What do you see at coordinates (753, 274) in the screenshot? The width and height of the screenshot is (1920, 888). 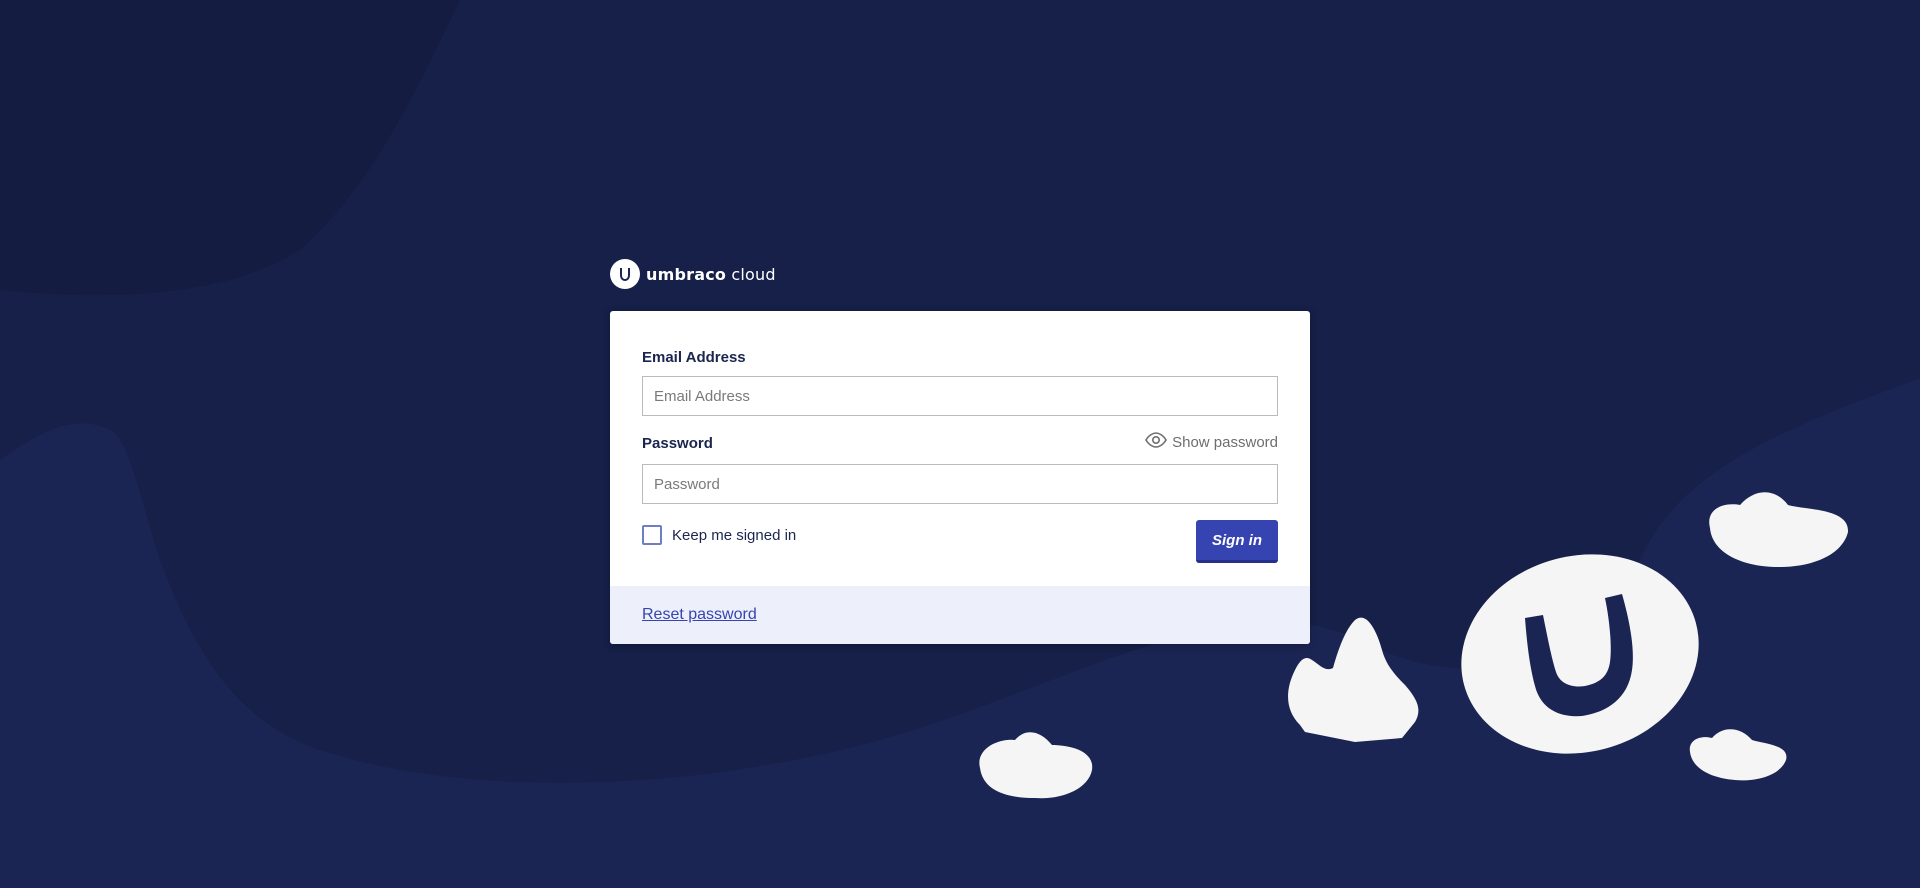 I see `brand-name-cloud: cloud` at bounding box center [753, 274].